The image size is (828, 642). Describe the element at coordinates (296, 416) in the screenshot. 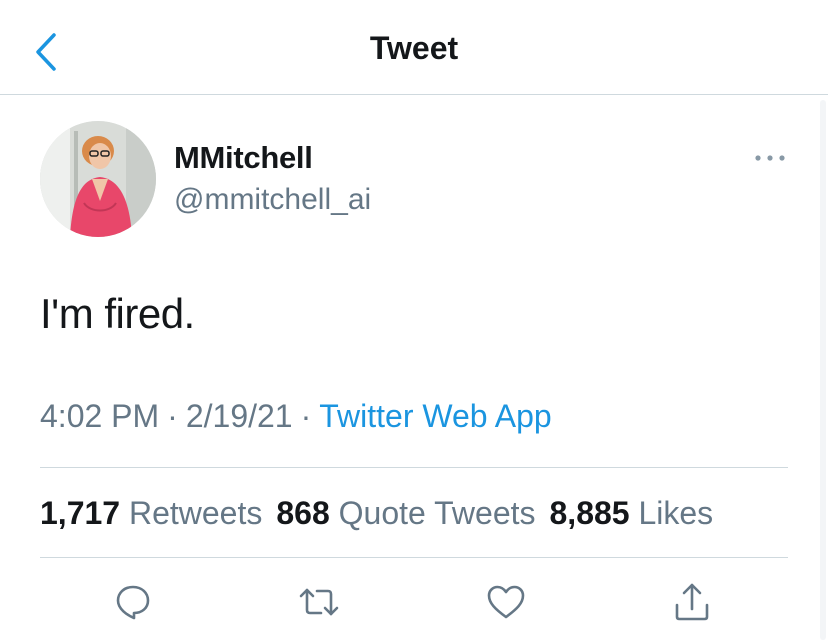

I see `tweet-meta: 4:02 PM · 2/19/21 · Twitter Web App` at that location.